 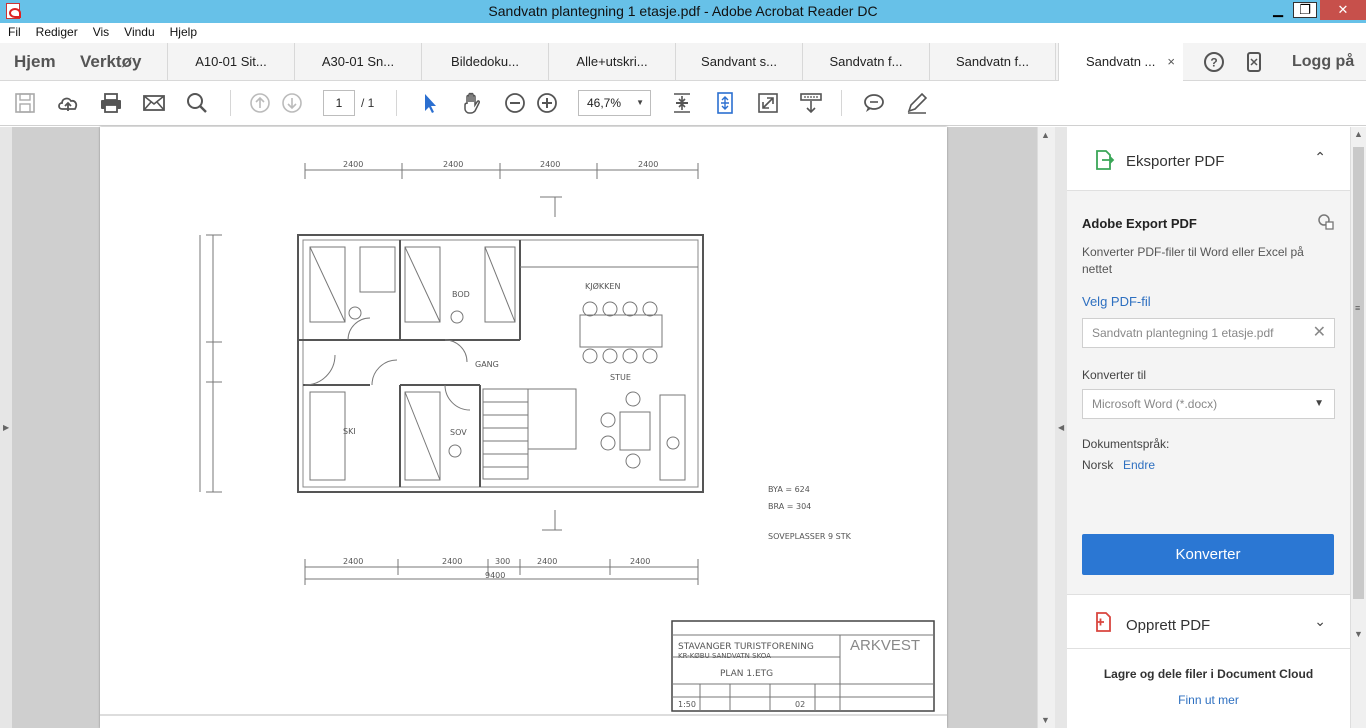 I want to click on room-label: BOD, so click(x=461, y=294).